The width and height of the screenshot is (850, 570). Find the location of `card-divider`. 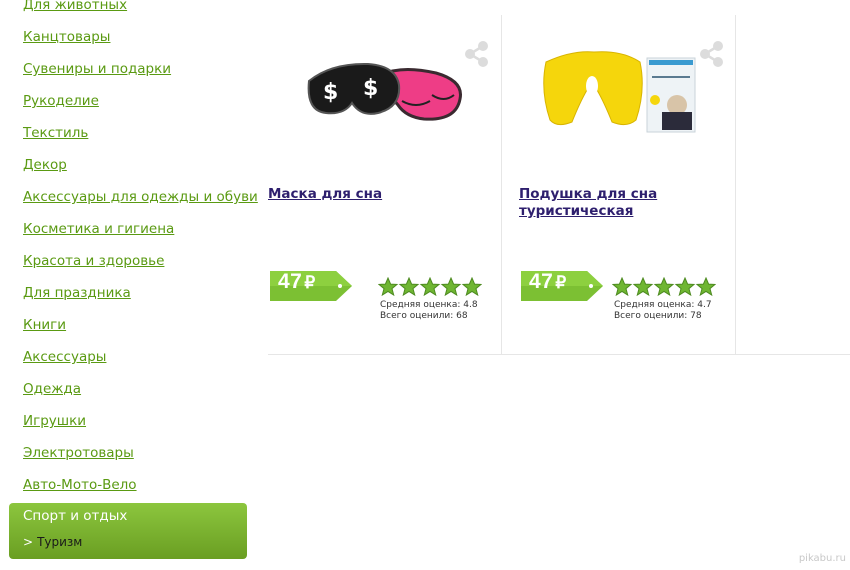

card-divider is located at coordinates (735, 185).